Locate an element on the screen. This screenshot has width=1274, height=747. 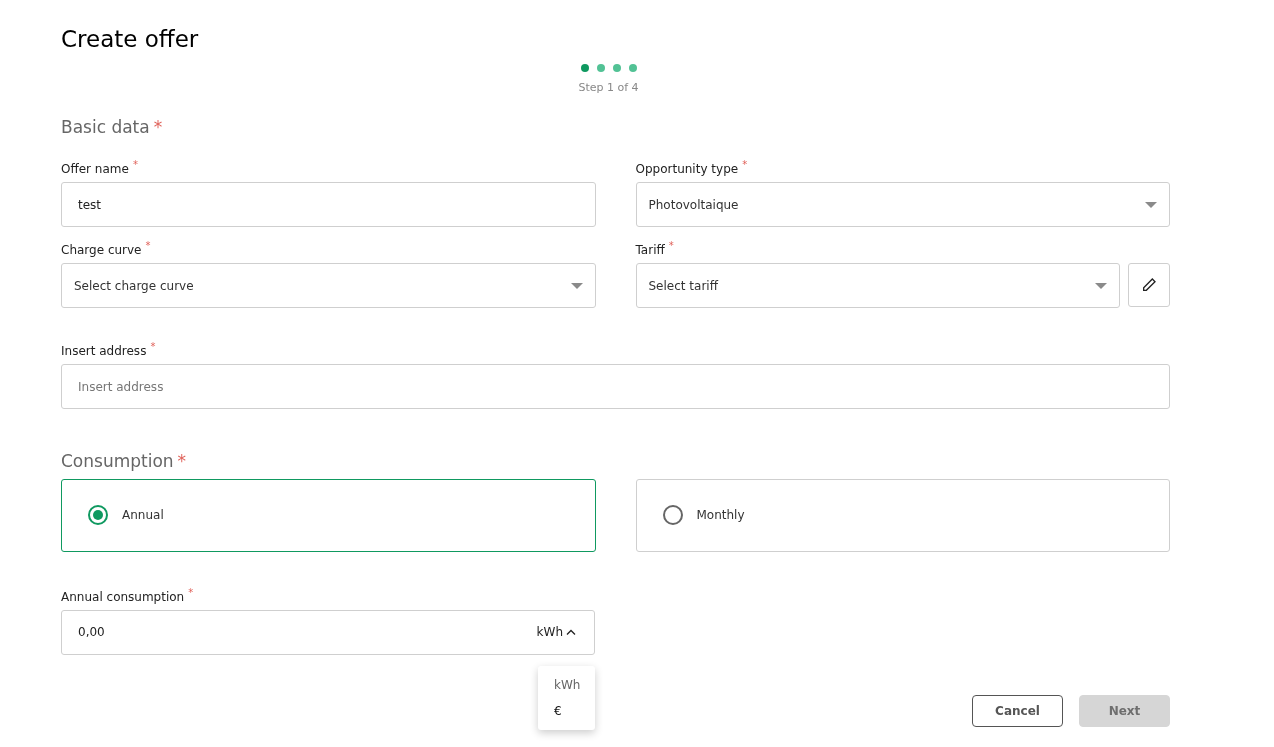
section-heading: Basic data is located at coordinates (105, 127).